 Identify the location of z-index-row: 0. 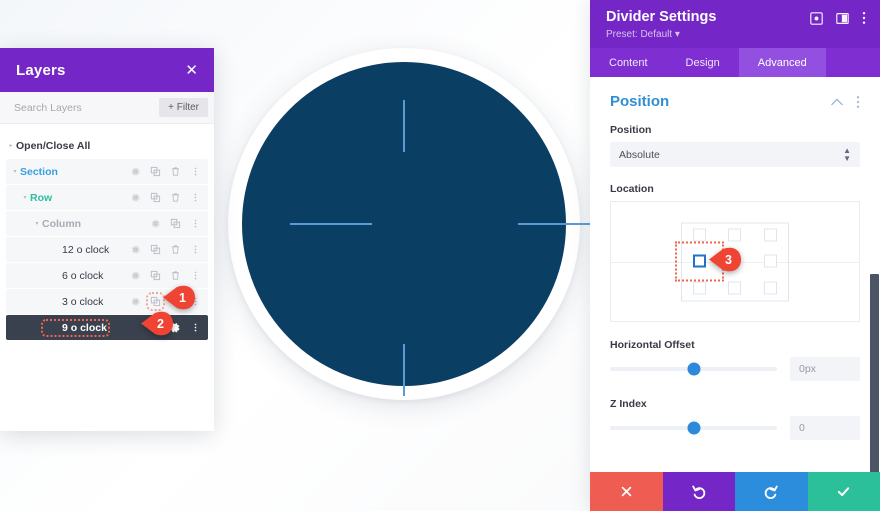
(735, 428).